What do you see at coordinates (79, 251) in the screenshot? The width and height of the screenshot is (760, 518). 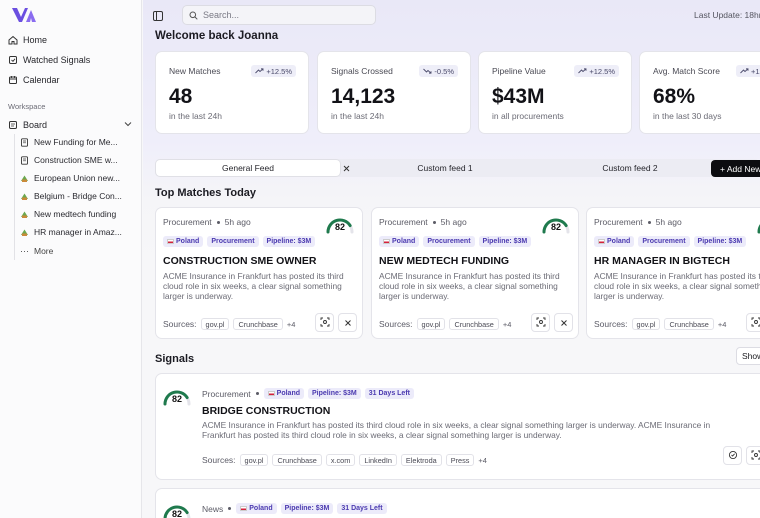 I see `sidebar-more: ··· More` at bounding box center [79, 251].